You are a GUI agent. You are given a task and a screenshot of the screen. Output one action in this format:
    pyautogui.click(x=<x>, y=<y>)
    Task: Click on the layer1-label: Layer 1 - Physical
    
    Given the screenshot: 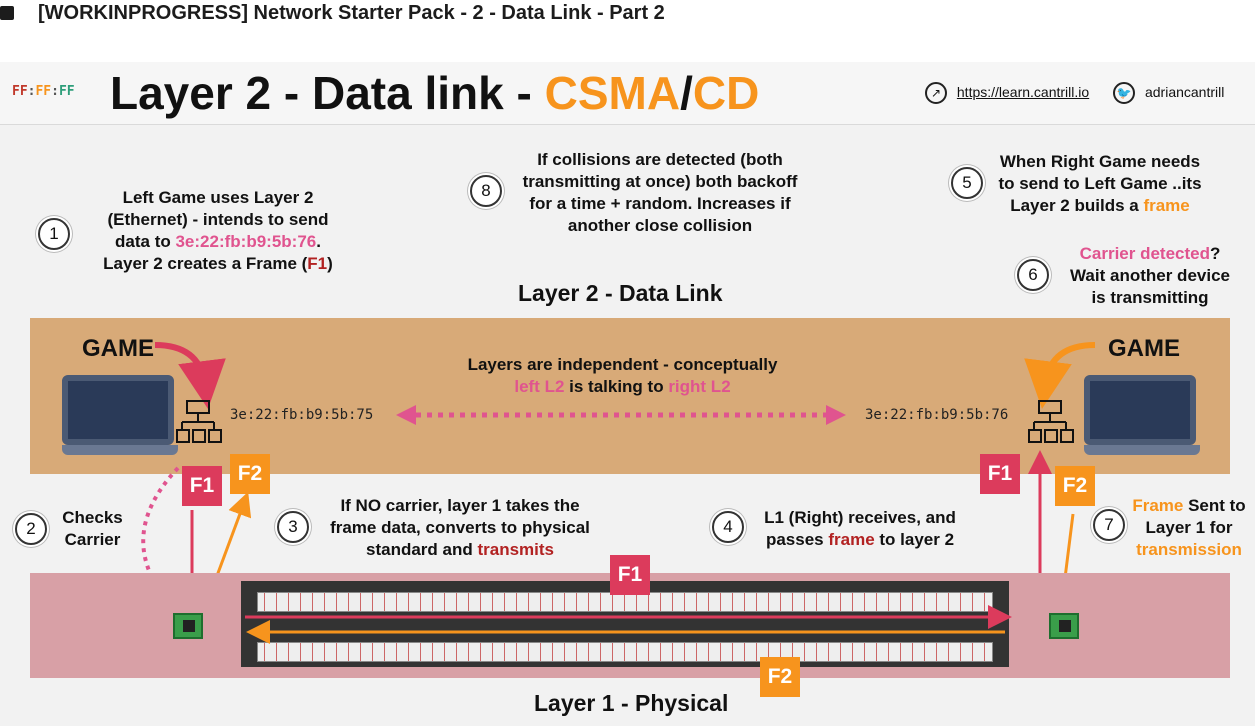 What is the action you would take?
    pyautogui.click(x=631, y=703)
    